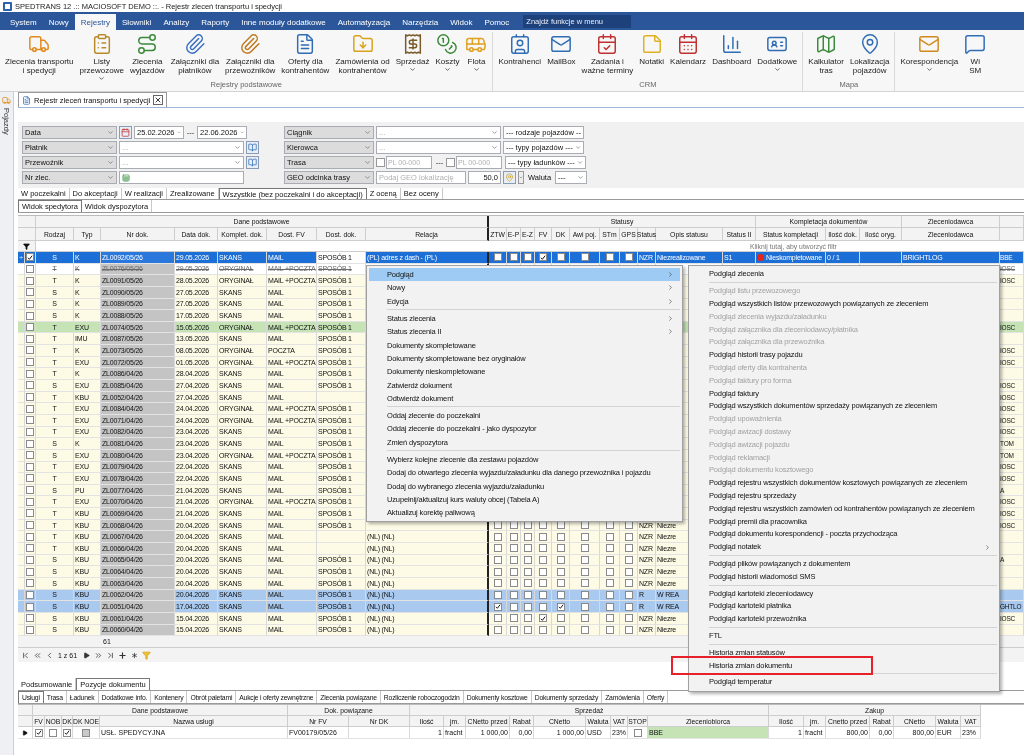 The width and height of the screenshot is (1024, 755). What do you see at coordinates (929, 52) in the screenshot?
I see `ribbon-button: Korespondencja` at bounding box center [929, 52].